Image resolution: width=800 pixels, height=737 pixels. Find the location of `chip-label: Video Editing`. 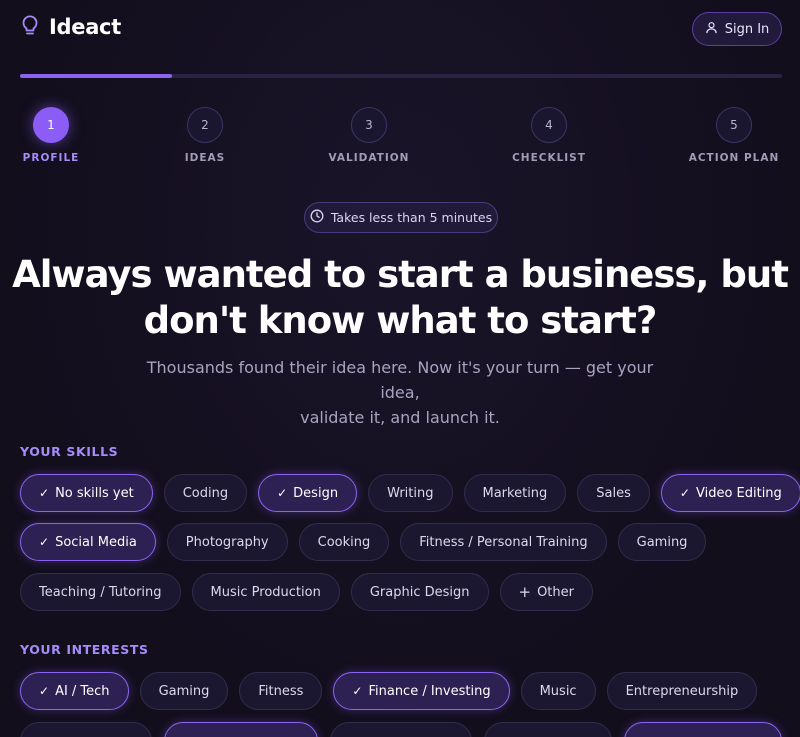

chip-label: Video Editing is located at coordinates (738, 493).